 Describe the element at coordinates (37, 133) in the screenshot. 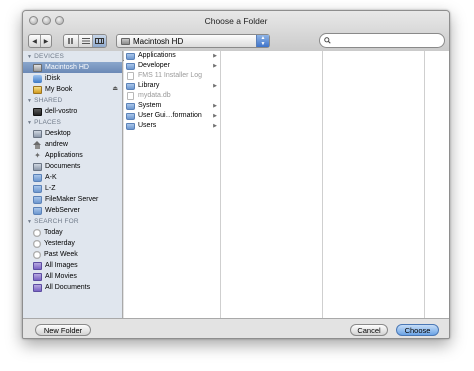

I see `desktop-icon` at that location.